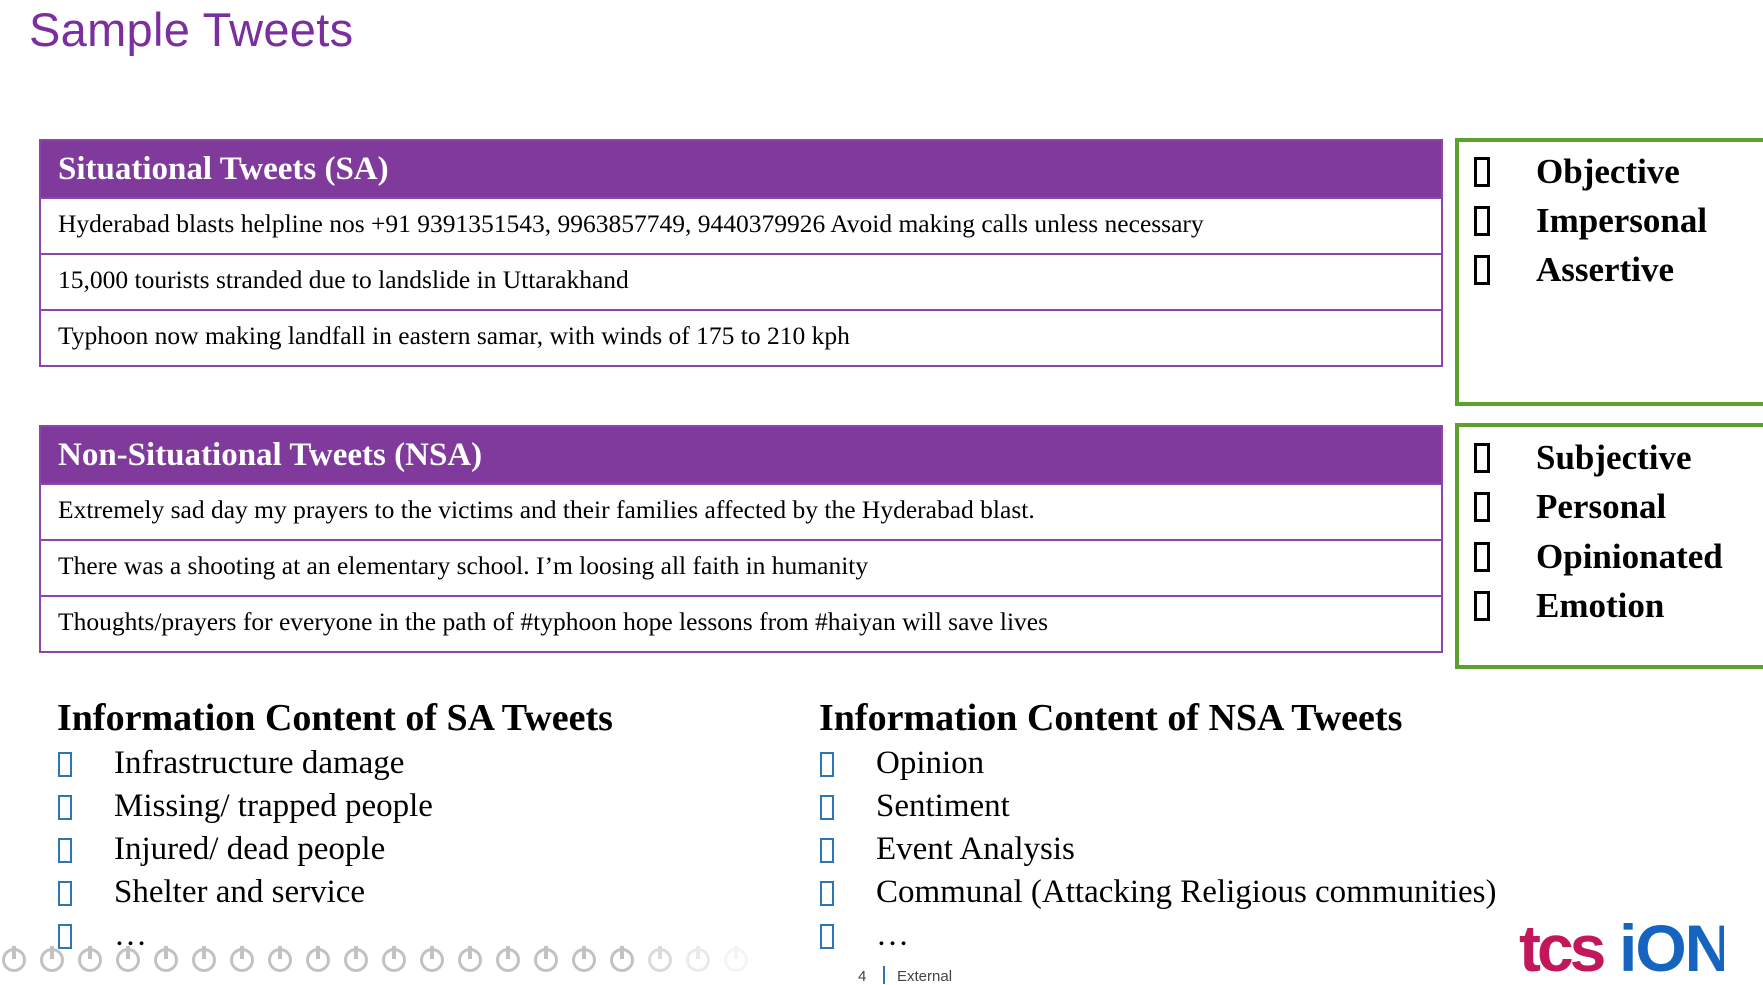 The image size is (1763, 985). I want to click on nsa-info-heading: Information Content of NSA Tweets, so click(1111, 718).